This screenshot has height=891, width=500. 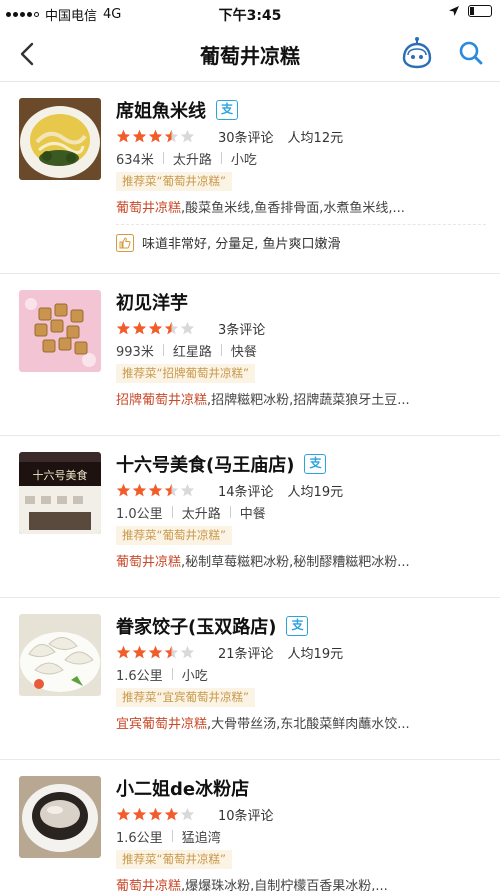 I want to click on thumbs-up-icon, so click(x=125, y=242).